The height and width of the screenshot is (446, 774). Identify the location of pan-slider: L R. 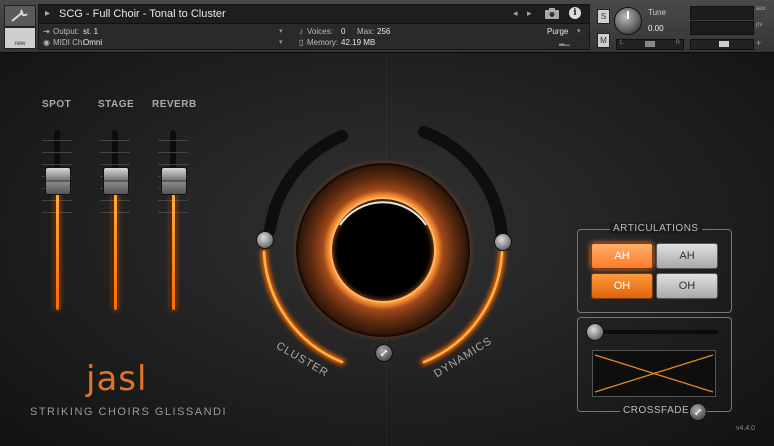
(650, 44).